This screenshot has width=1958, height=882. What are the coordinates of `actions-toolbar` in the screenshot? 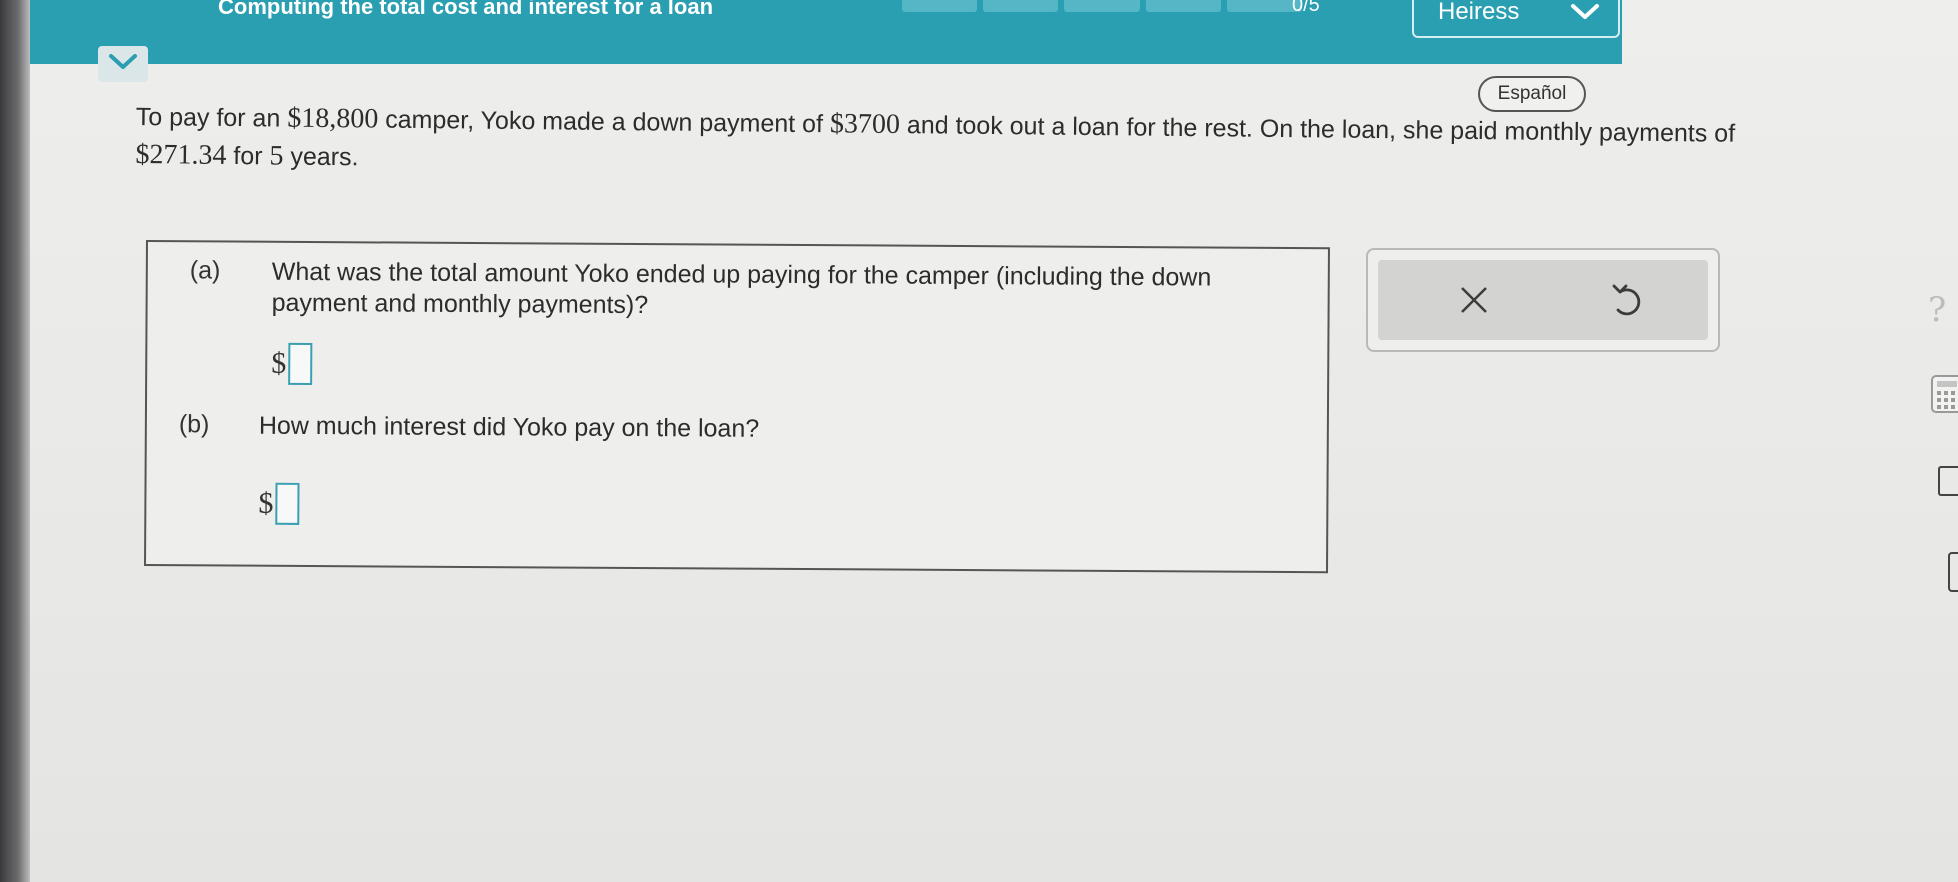 It's located at (1543, 300).